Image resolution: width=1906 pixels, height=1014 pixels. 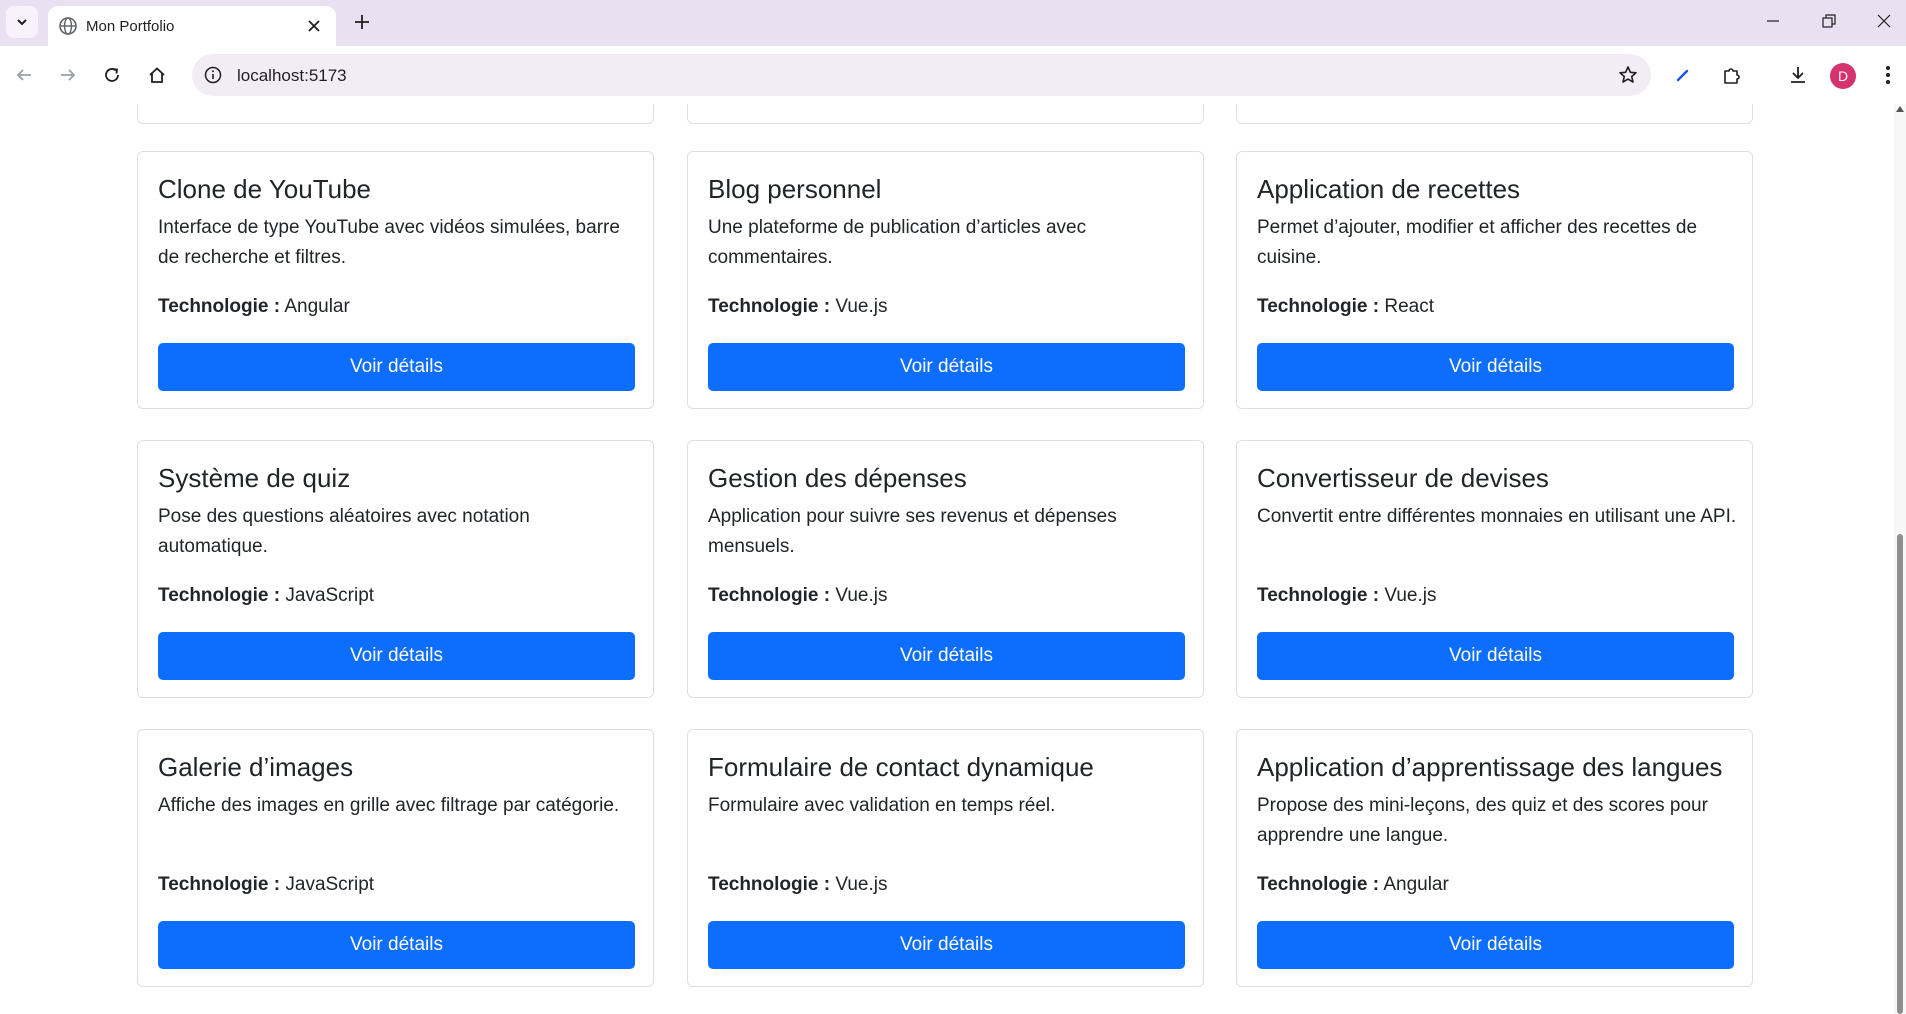 What do you see at coordinates (795, 189) in the screenshot?
I see `project-title: Blog personnel` at bounding box center [795, 189].